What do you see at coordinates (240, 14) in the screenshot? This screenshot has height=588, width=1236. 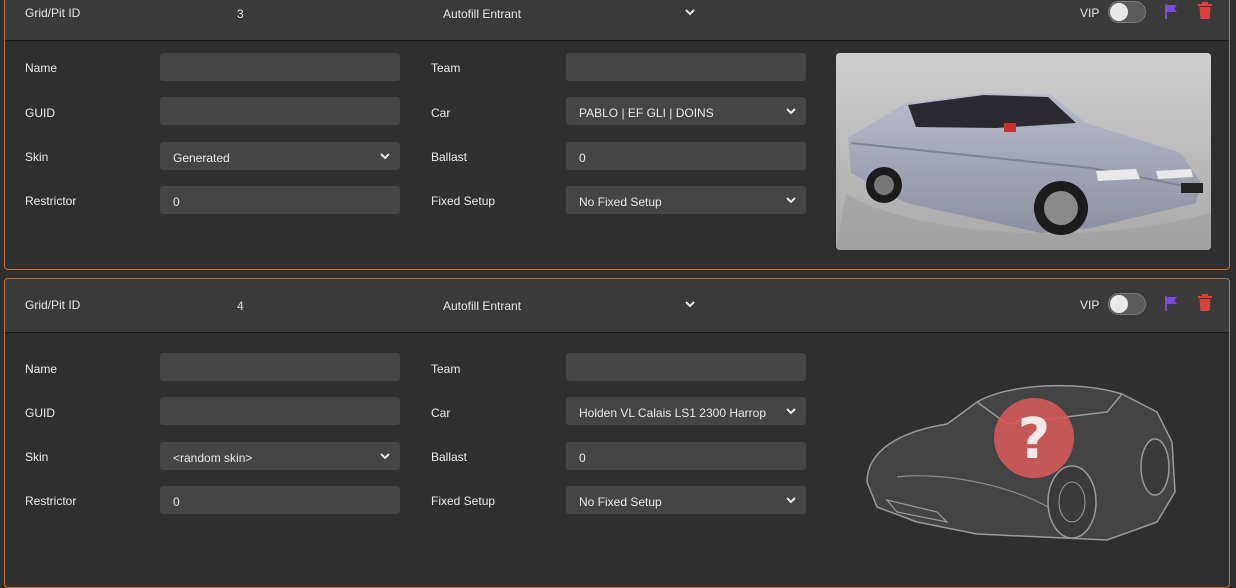 I see `grid-pit-id-input: 3` at bounding box center [240, 14].